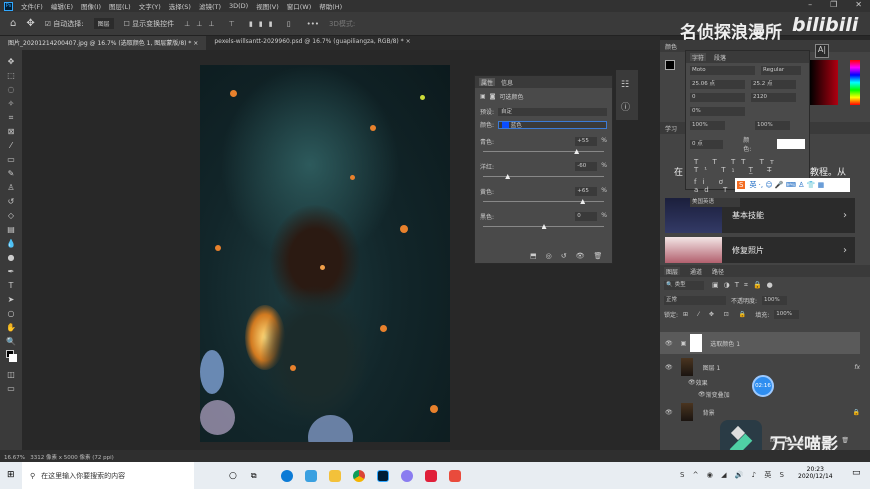 This screenshot has height=489, width=870. What do you see at coordinates (358, 475) in the screenshot?
I see `chrome-icon` at bounding box center [358, 475].